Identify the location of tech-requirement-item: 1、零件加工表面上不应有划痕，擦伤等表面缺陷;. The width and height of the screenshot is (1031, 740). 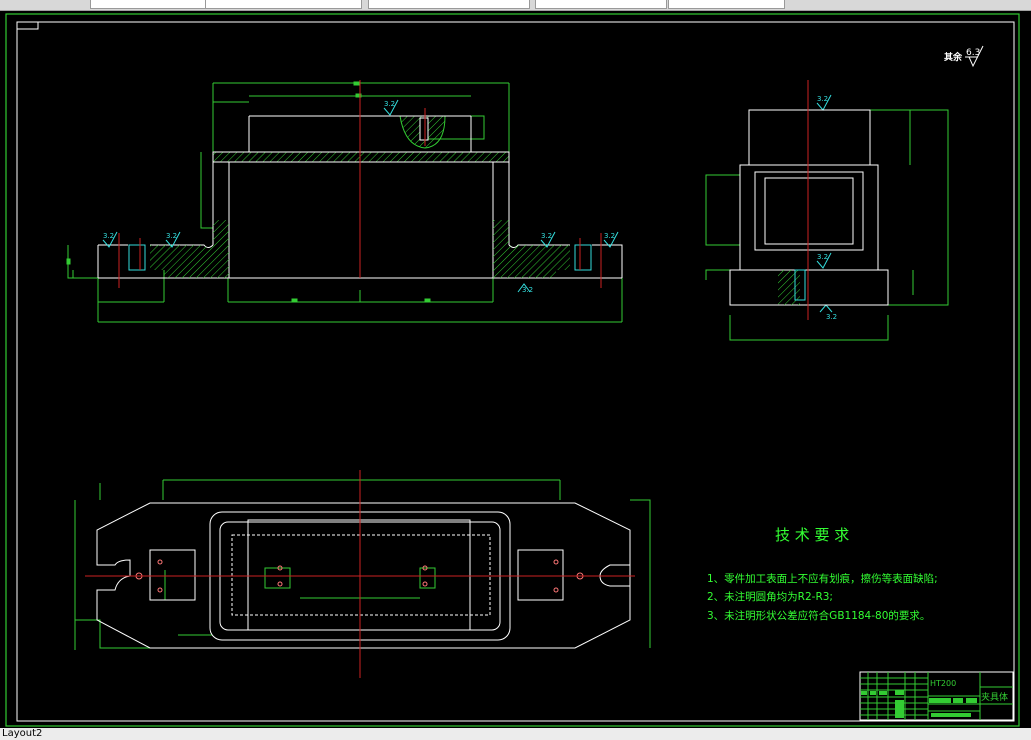
(822, 578).